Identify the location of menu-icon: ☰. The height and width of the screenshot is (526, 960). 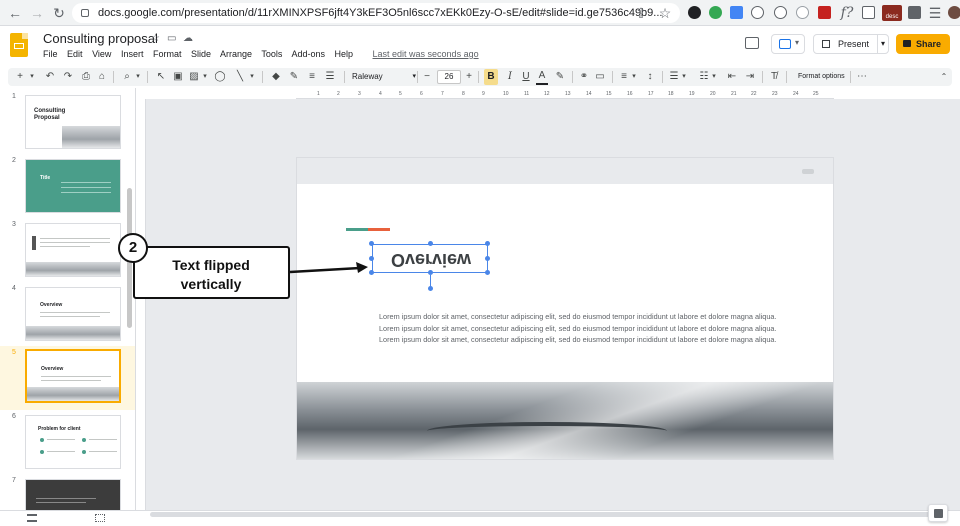
(935, 13).